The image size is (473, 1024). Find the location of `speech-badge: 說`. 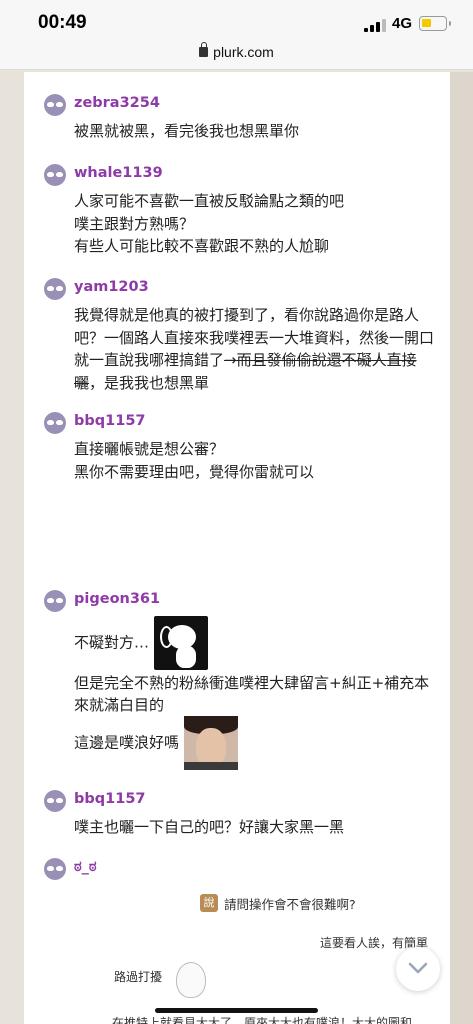

speech-badge: 說 is located at coordinates (209, 903).